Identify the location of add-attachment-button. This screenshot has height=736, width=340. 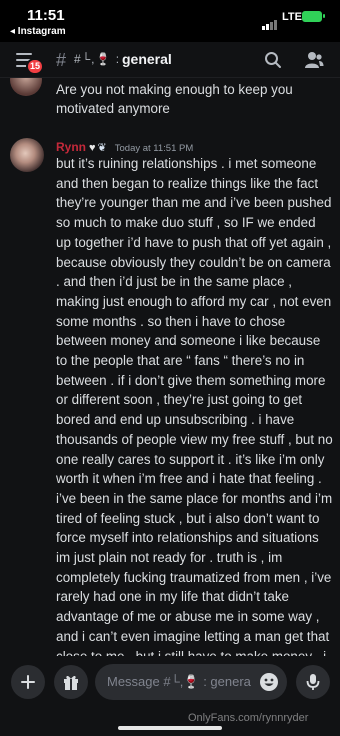
(28, 682).